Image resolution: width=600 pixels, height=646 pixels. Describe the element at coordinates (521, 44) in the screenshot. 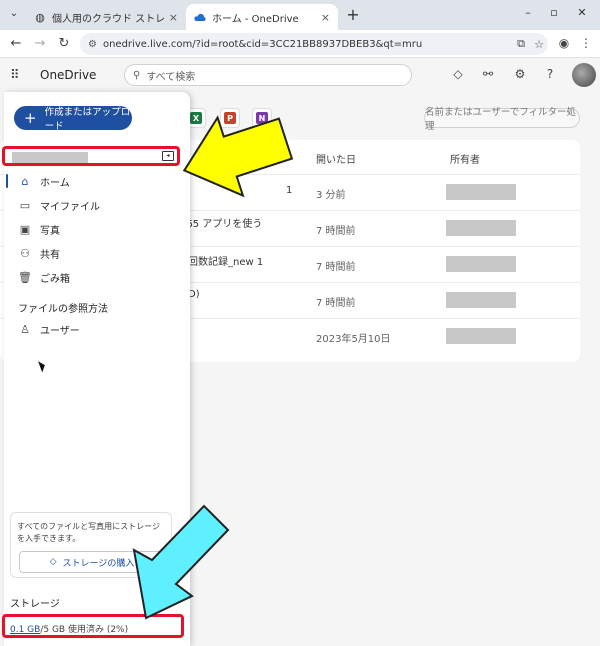

I see `cast-icon: ⧉` at that location.